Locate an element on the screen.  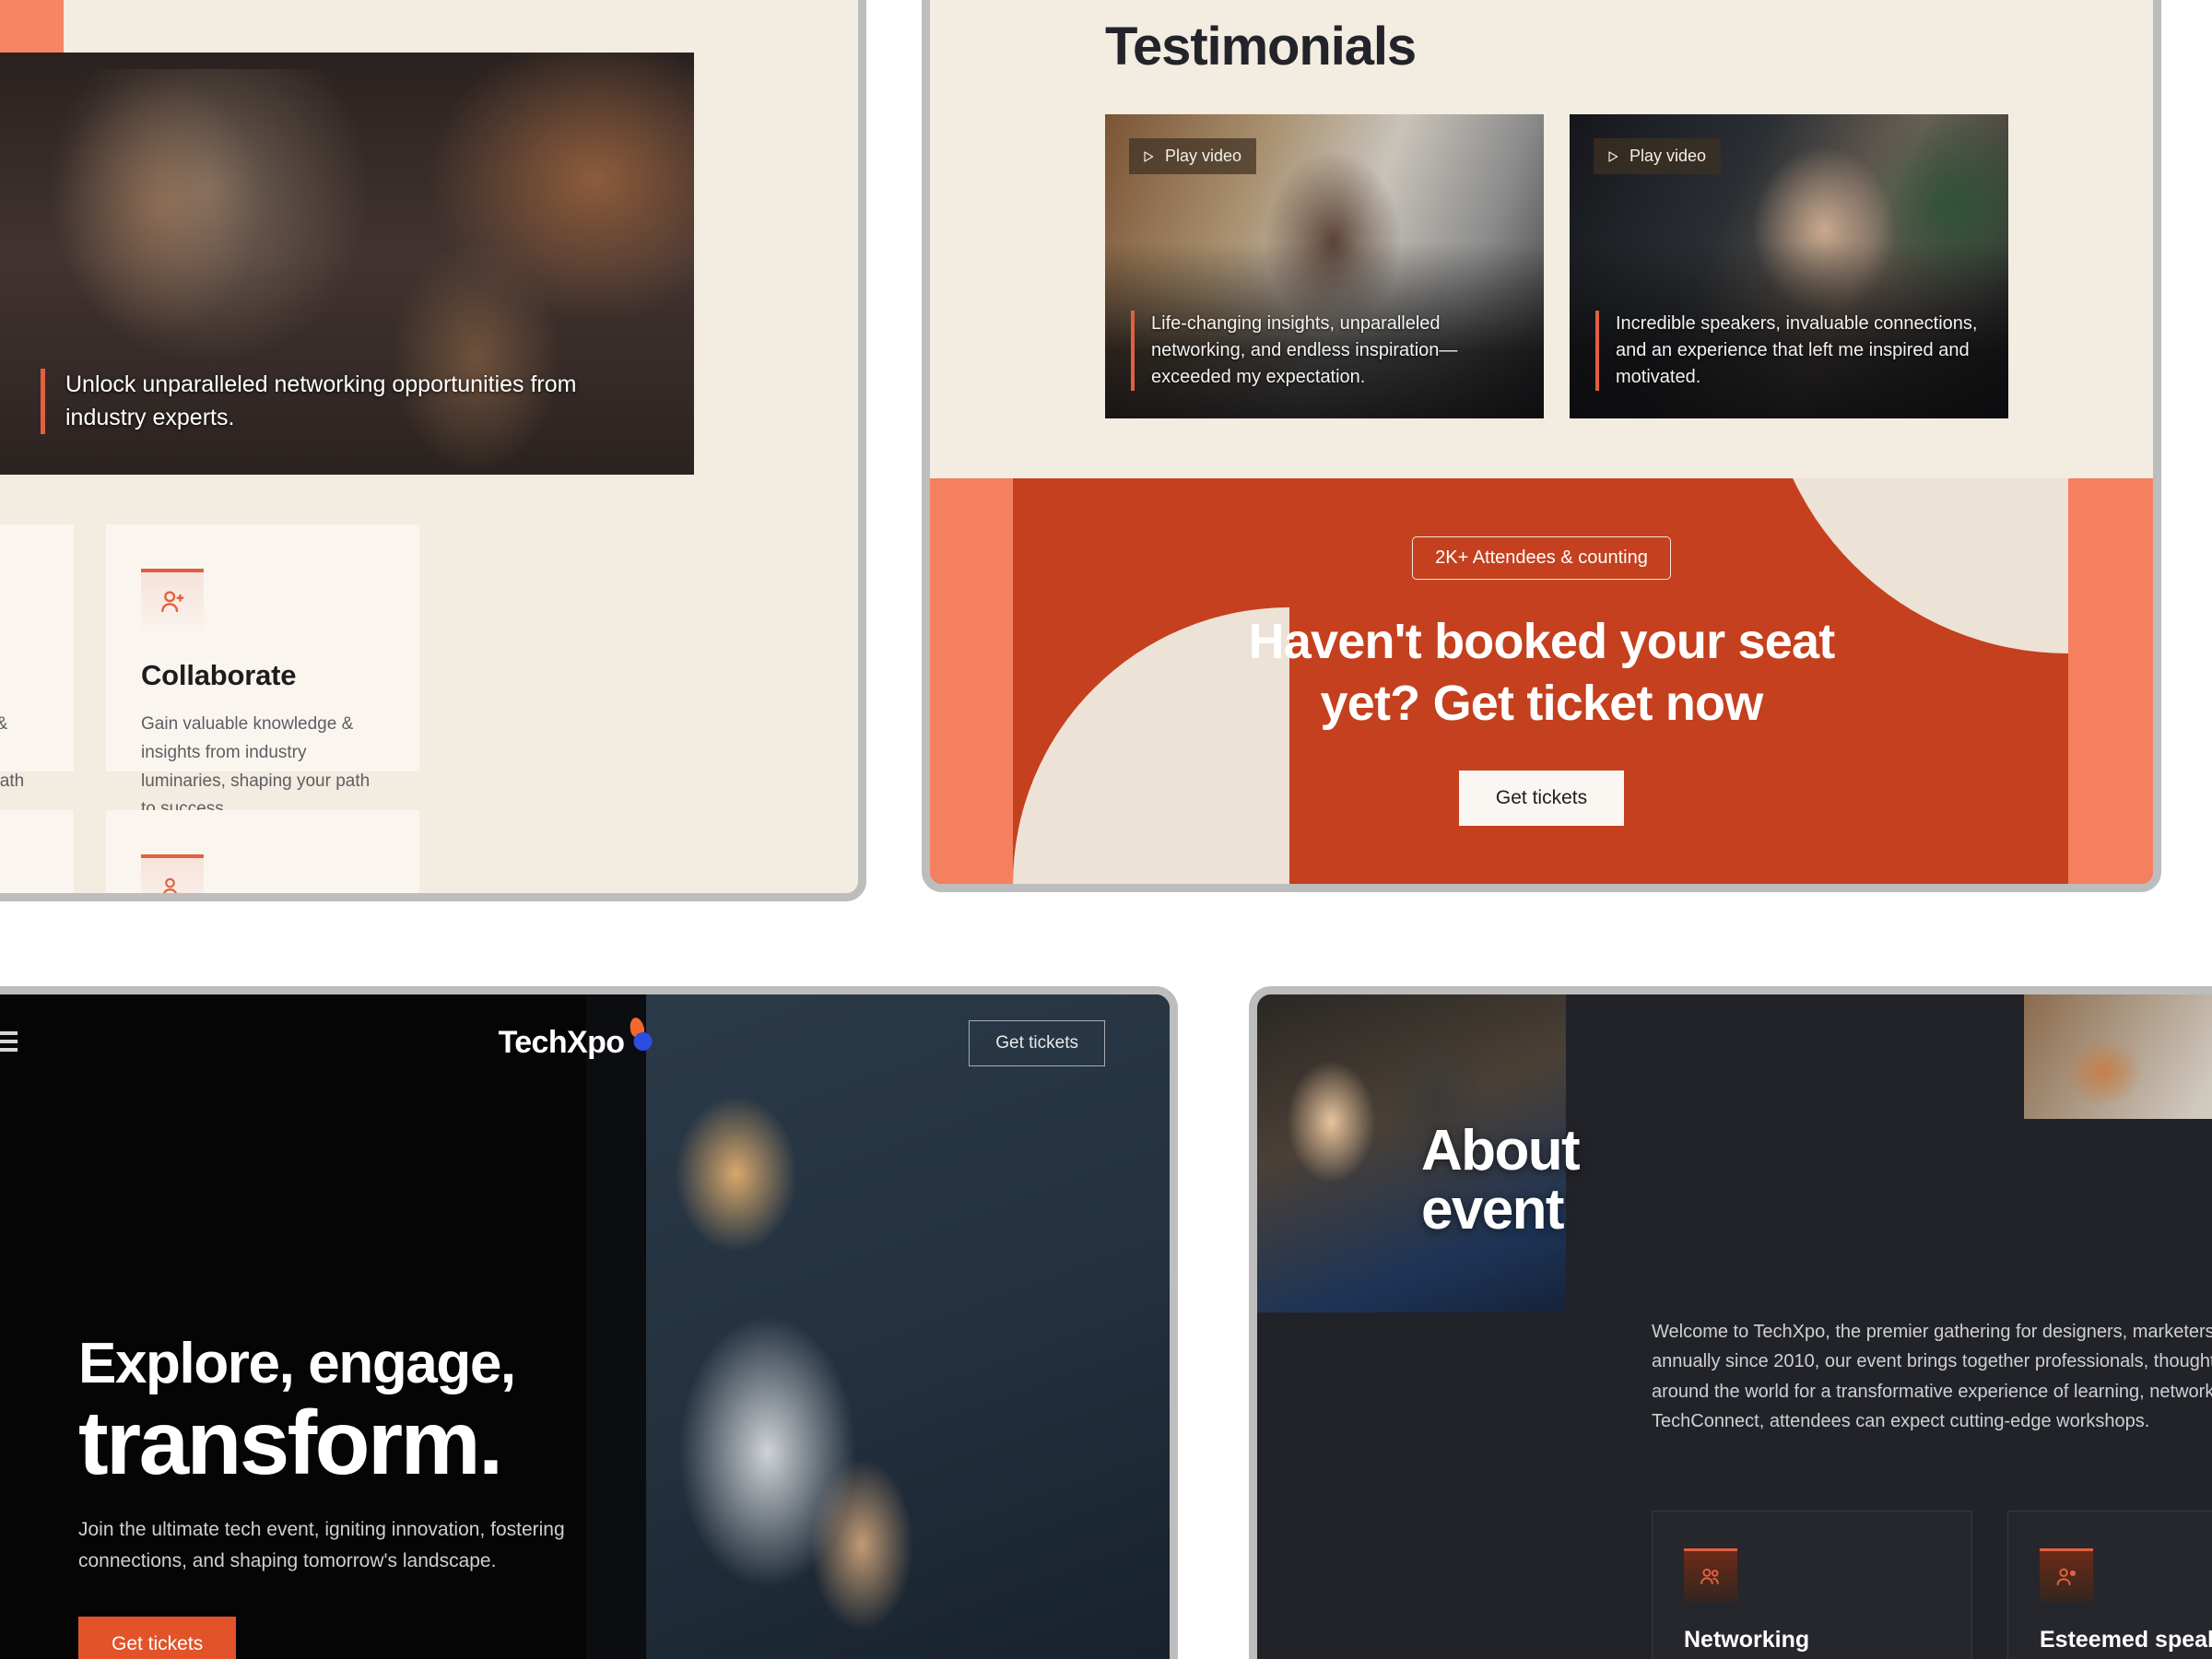
hero-headline-line2: transform. is located at coordinates (290, 1442).